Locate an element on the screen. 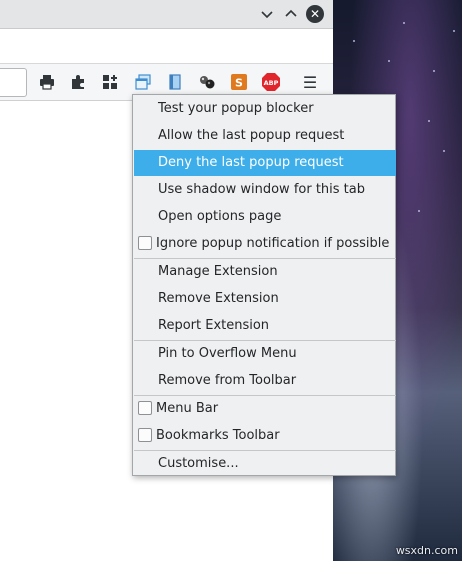  reader-icon is located at coordinates (175, 82).